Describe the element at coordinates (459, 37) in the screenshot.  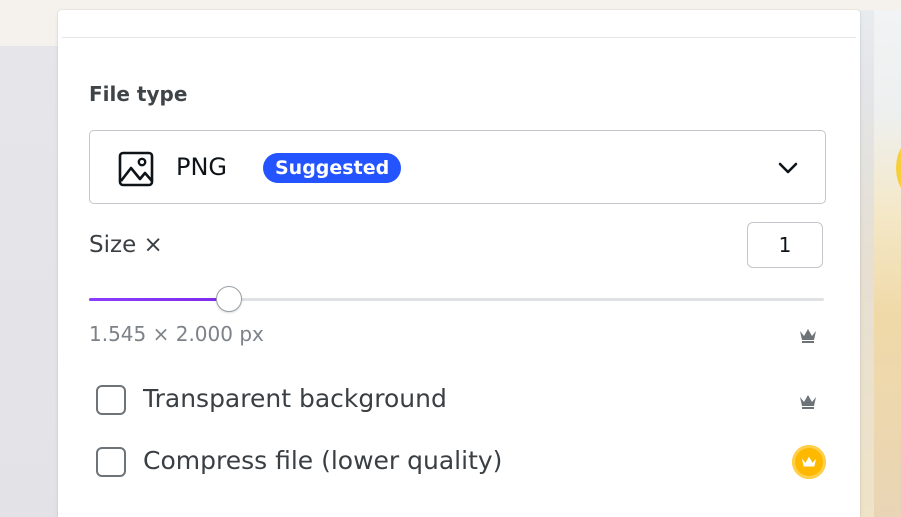
I see `header-divider` at that location.